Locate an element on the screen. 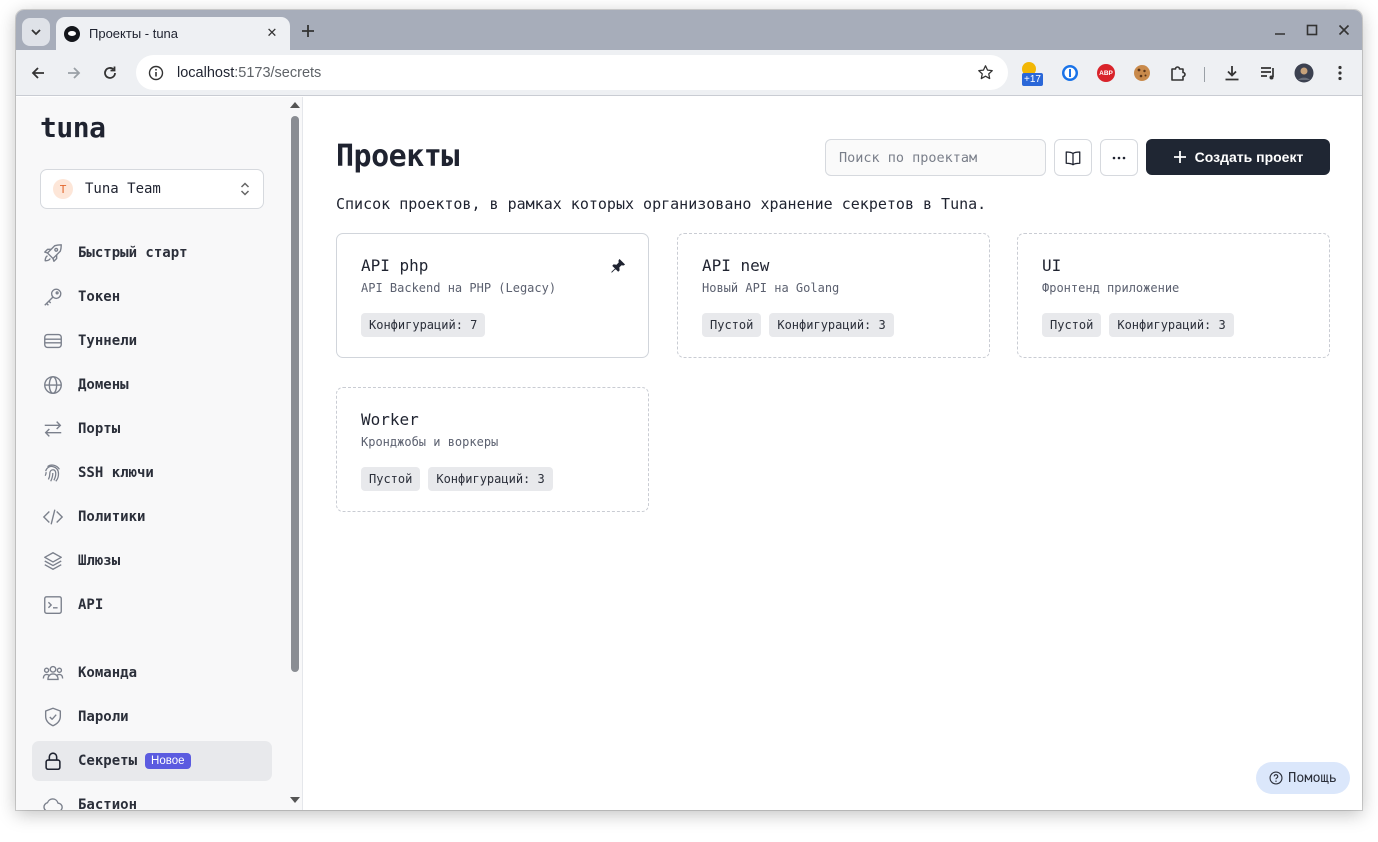 This screenshot has height=842, width=1378. sidebar-item-label: Шлюзы is located at coordinates (99, 561).